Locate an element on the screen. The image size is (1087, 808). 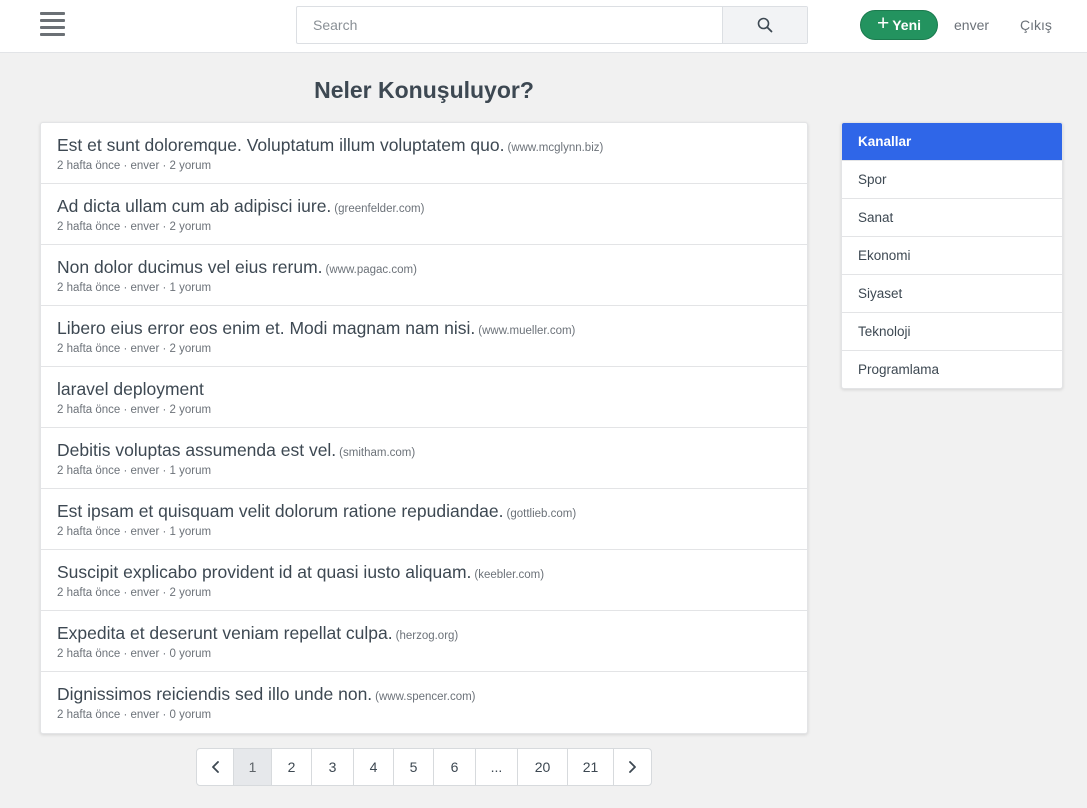
channels-header: Kanallar is located at coordinates (952, 141).